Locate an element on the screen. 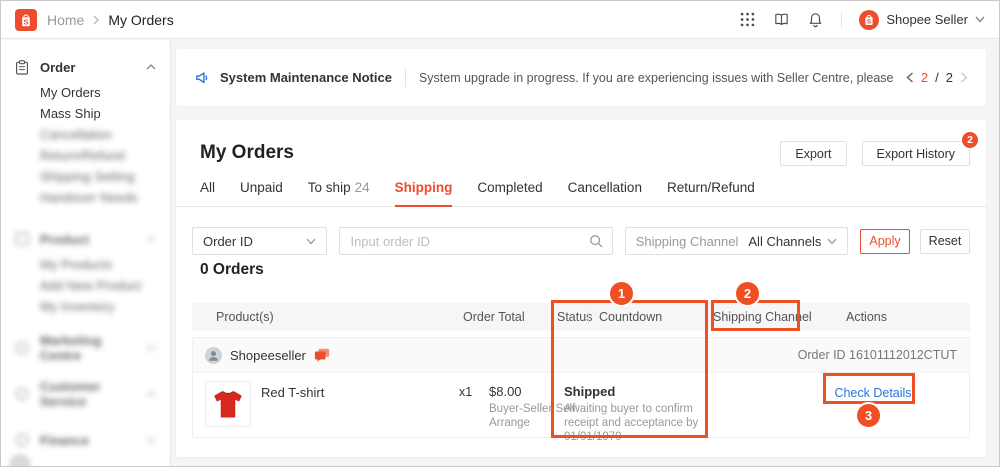 The height and width of the screenshot is (467, 1000). order-id-value: Order ID 16101112012CTUT is located at coordinates (877, 355).